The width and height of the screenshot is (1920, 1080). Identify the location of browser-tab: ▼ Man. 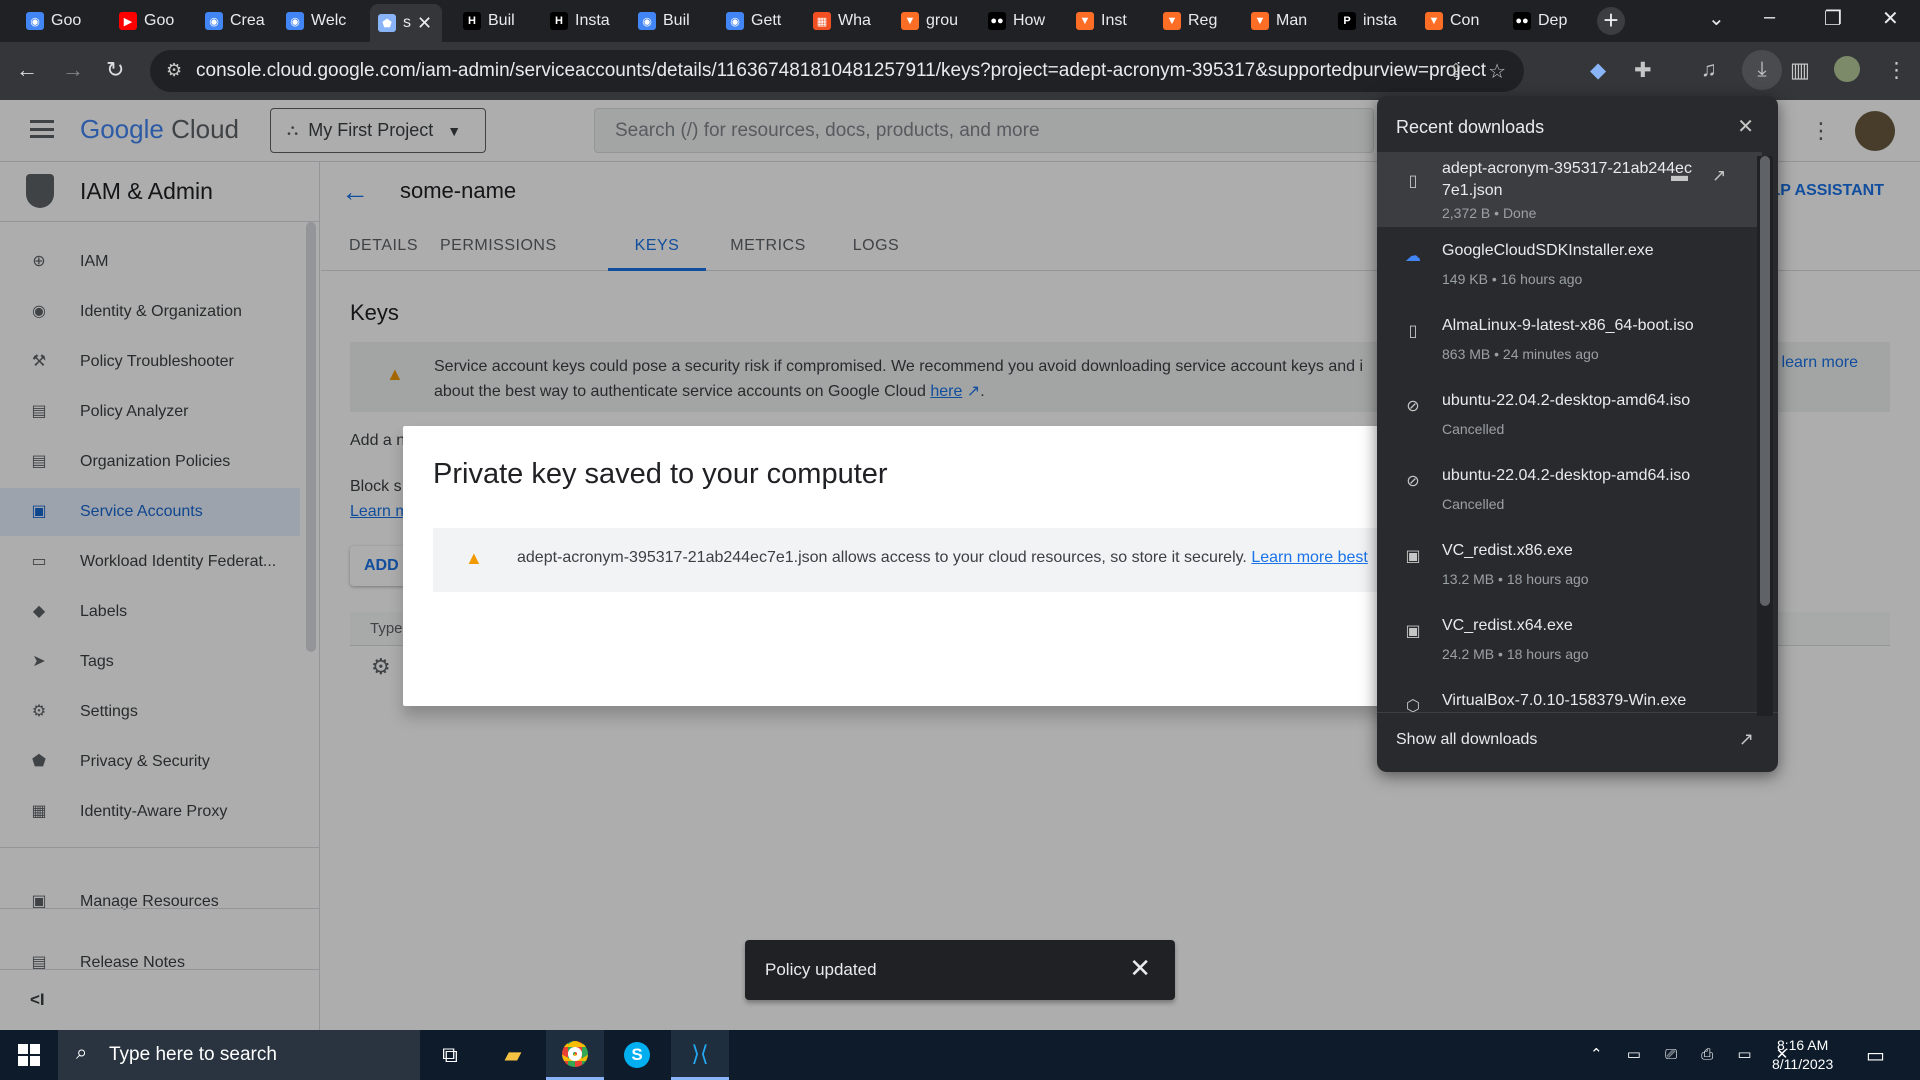
(1283, 21).